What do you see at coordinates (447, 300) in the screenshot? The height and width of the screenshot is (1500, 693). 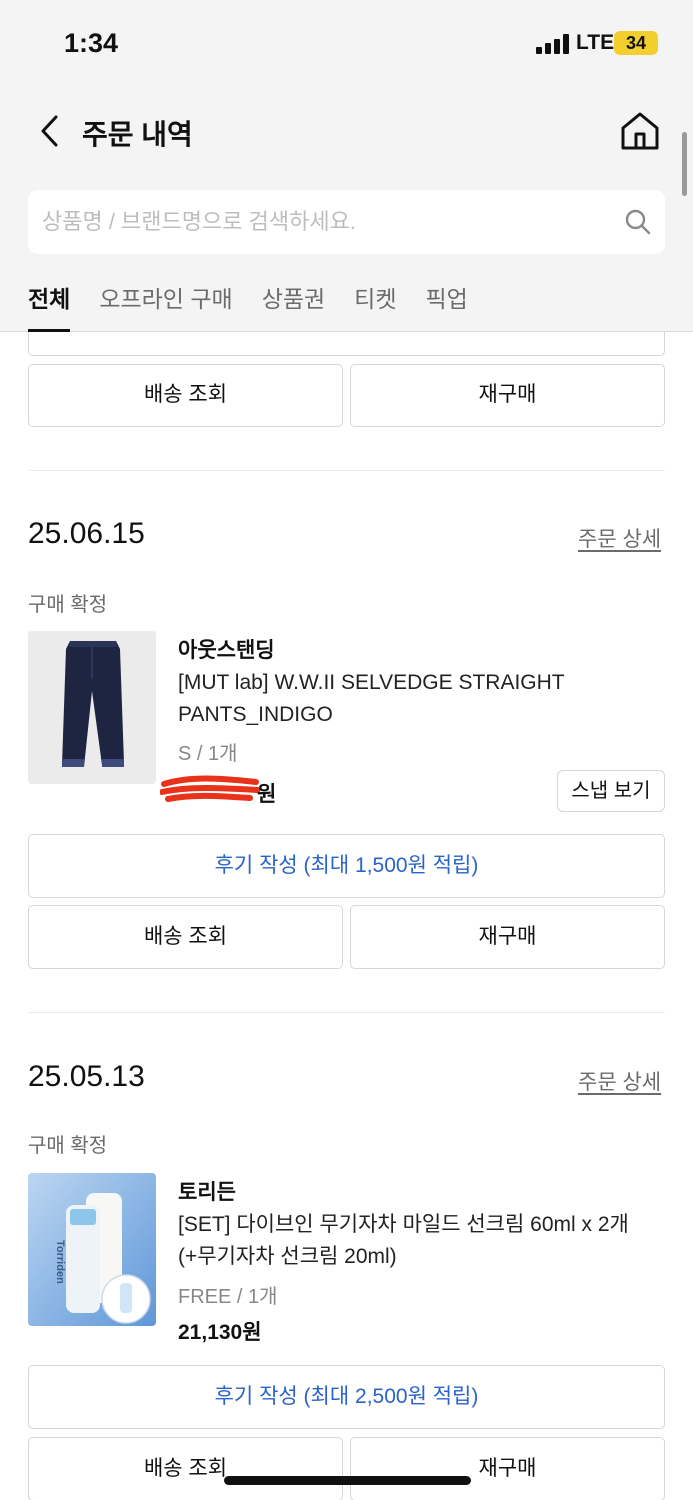 I see `tab-pickup: 픽업` at bounding box center [447, 300].